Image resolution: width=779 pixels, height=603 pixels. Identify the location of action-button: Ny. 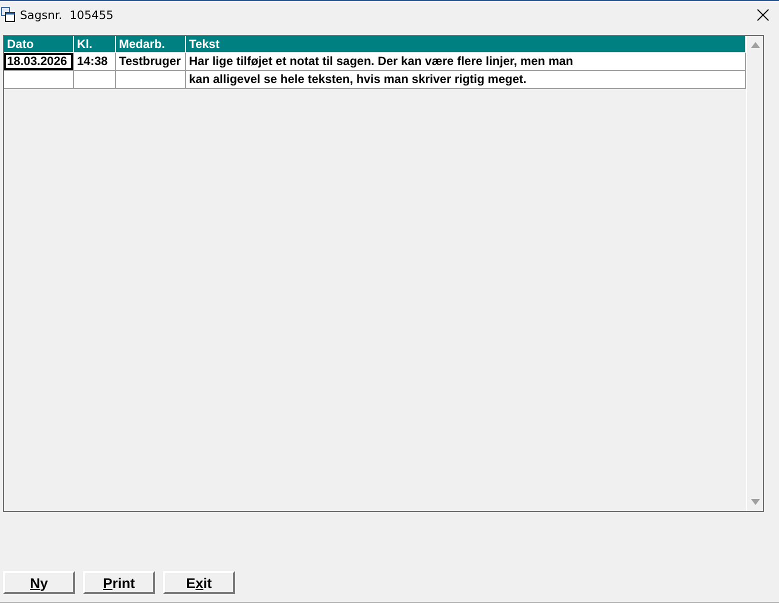
(39, 582).